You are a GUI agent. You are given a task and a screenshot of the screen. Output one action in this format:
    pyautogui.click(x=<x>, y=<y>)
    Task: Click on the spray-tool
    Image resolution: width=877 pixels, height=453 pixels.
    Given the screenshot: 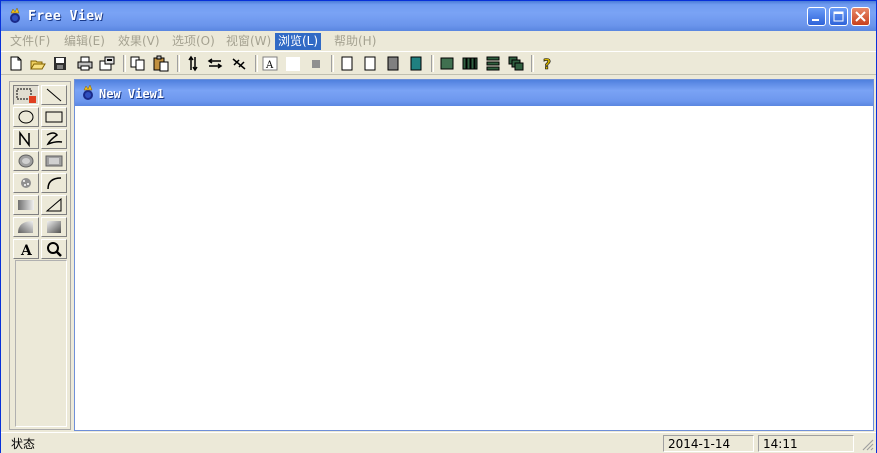 What is the action you would take?
    pyautogui.click(x=26, y=183)
    